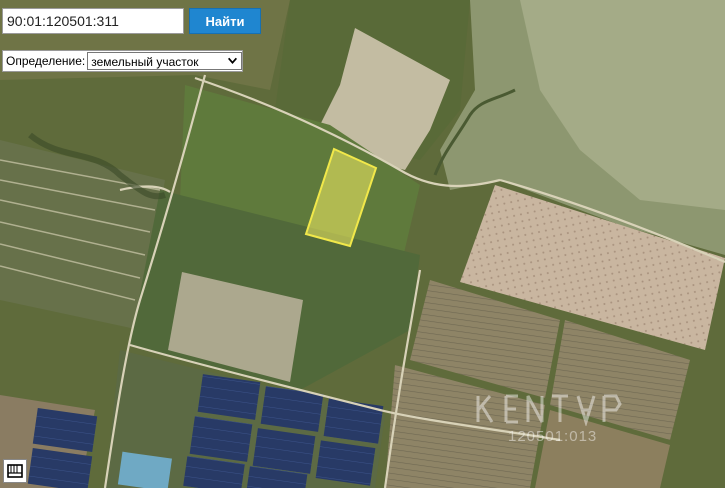 Image resolution: width=725 pixels, height=488 pixels. Describe the element at coordinates (553, 436) in the screenshot. I see `watermark-id-text: 120501:013` at that location.